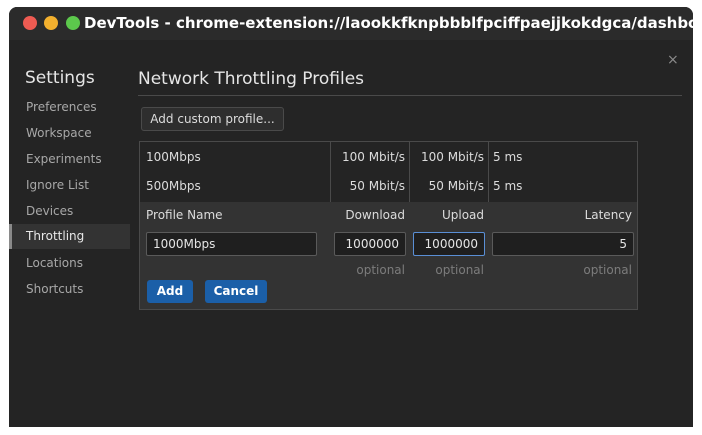  I want to click on download-cell: 50 Mbit/s, so click(377, 186).